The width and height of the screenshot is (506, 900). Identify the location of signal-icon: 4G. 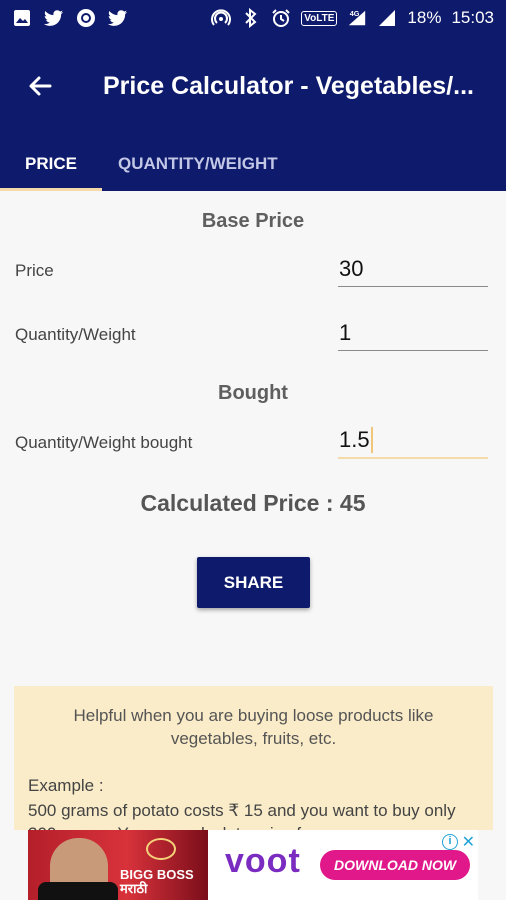
(357, 18).